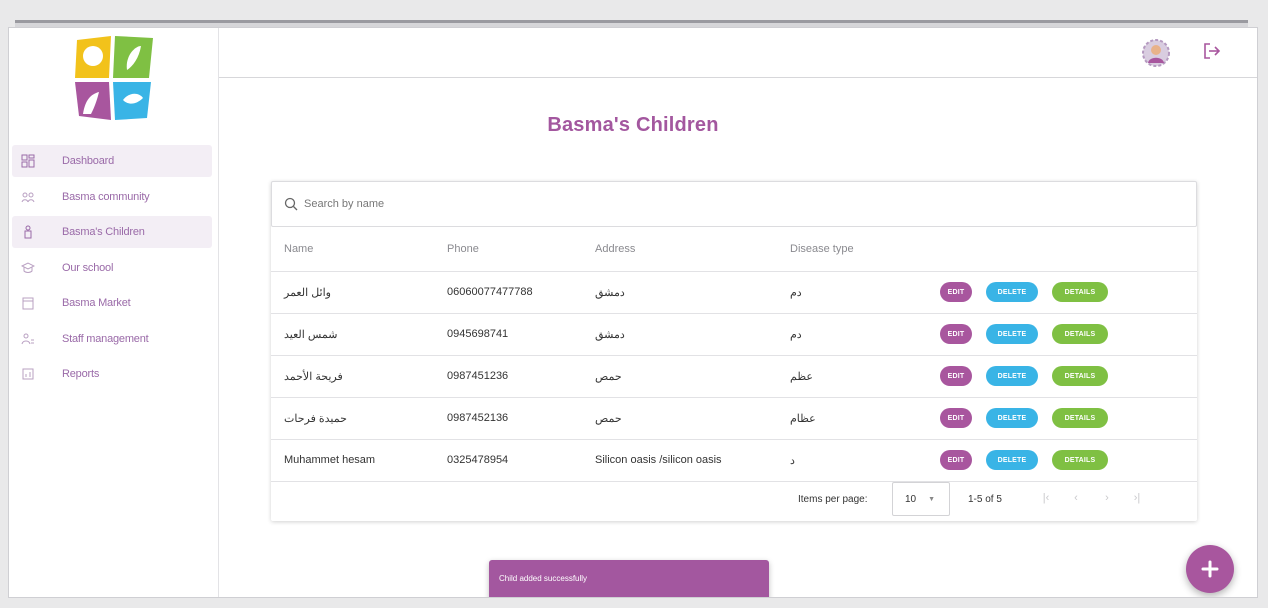  Describe the element at coordinates (28, 161) in the screenshot. I see `dashboard-icon` at that location.